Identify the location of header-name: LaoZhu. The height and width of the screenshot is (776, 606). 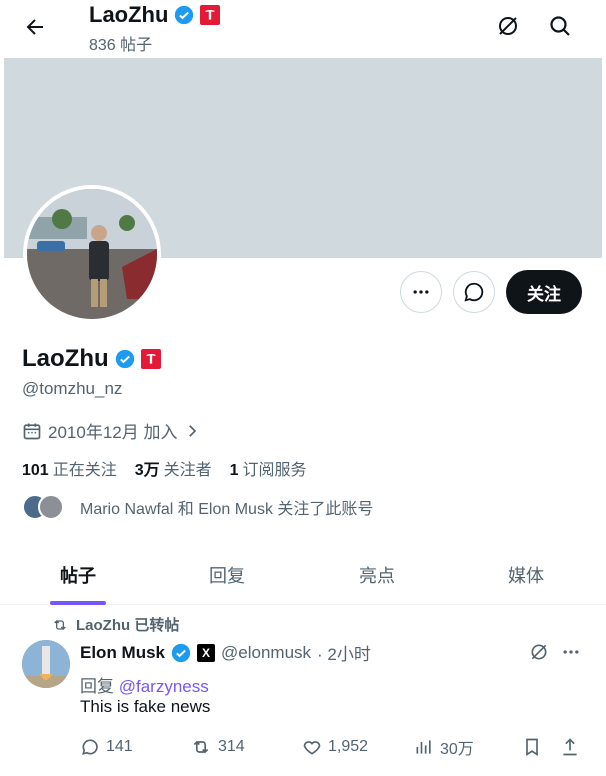
(129, 14).